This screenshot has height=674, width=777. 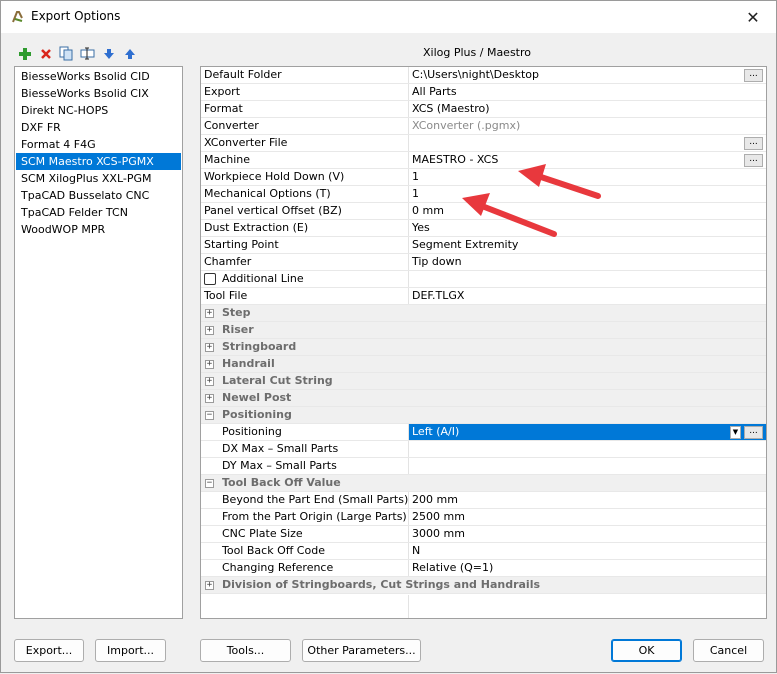 I want to click on prop-value: MAESTRO - XCS, so click(x=587, y=160).